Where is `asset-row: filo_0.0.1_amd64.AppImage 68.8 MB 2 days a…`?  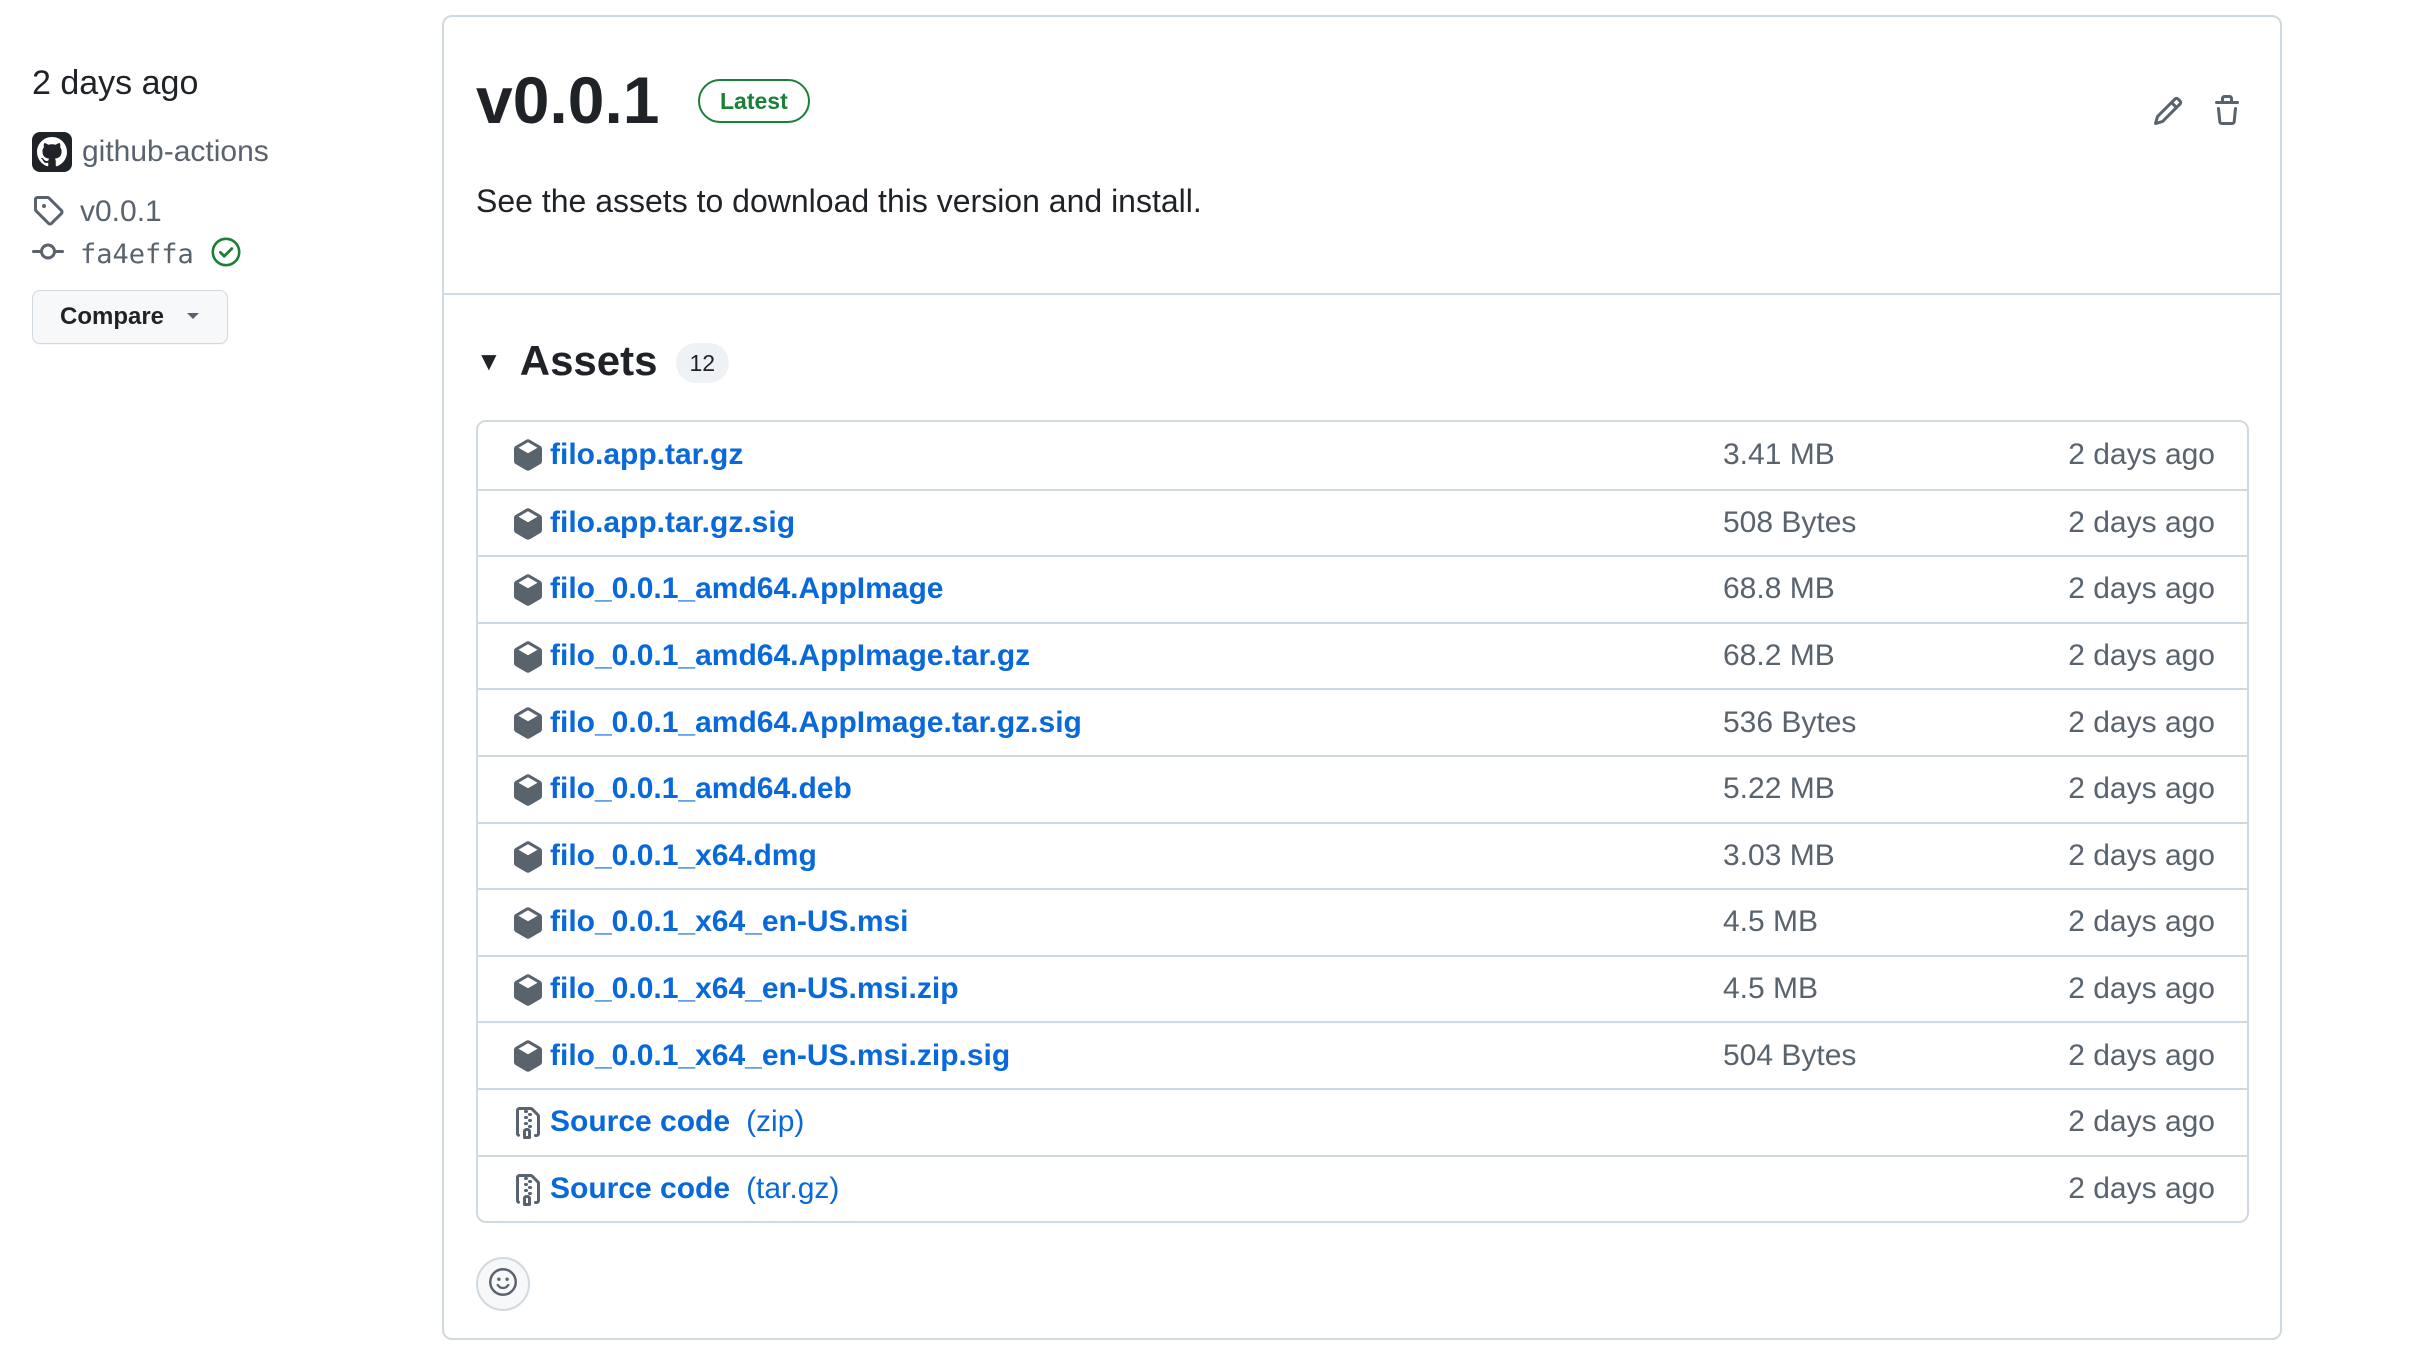
asset-row: filo_0.0.1_amd64.AppImage 68.8 MB 2 days a… is located at coordinates (1362, 588).